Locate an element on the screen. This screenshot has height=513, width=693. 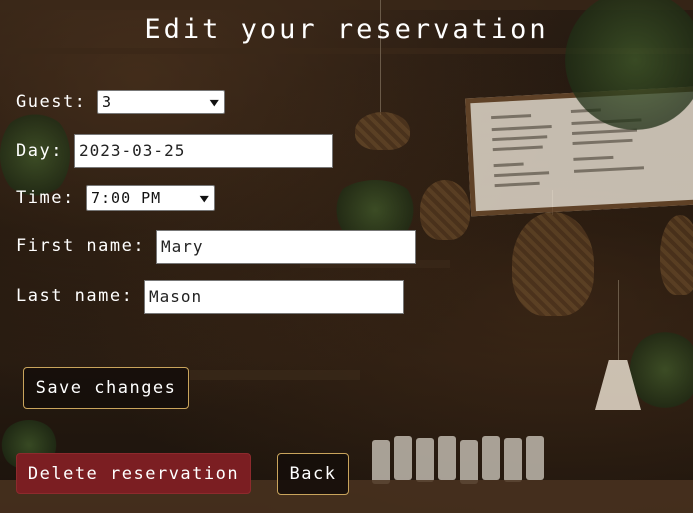
page-title: Edit your reservation is located at coordinates (346, 29).